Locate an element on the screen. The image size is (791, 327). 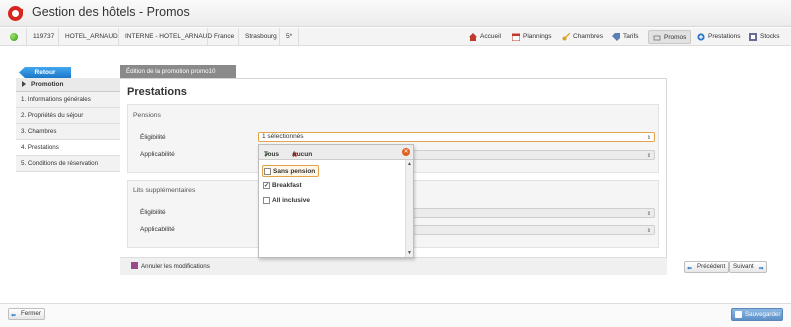
nav-tarifs: Tarifs is located at coordinates (625, 37).